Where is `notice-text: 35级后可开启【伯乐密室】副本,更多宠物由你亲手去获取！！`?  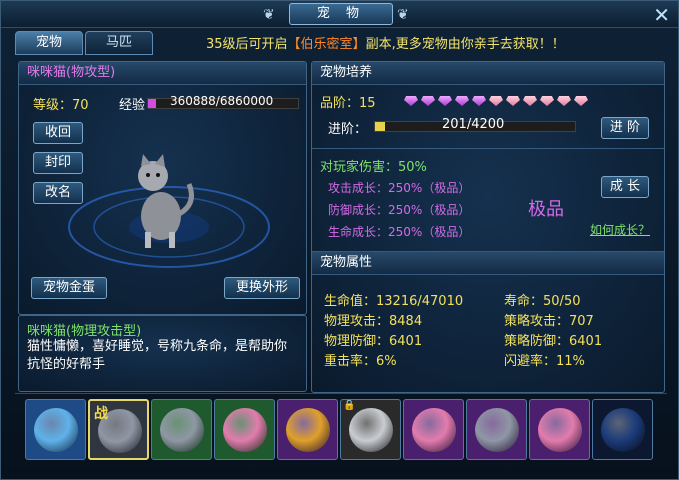 notice-text: 35级后可开启【伯乐密室】副本,更多宠物由你亲手去获取！！ is located at coordinates (385, 42).